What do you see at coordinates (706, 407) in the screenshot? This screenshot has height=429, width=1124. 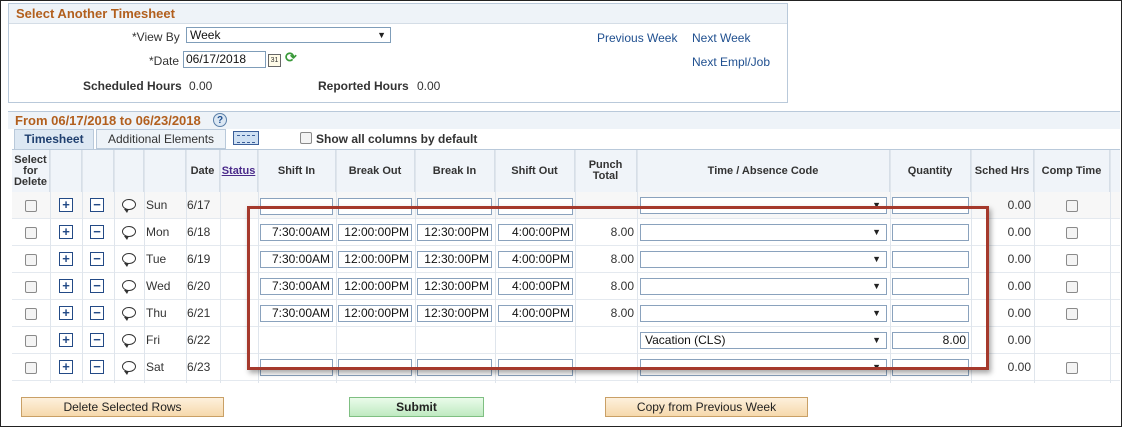 I see `copy-from-previous-week-button: Copy from Previous Week` at bounding box center [706, 407].